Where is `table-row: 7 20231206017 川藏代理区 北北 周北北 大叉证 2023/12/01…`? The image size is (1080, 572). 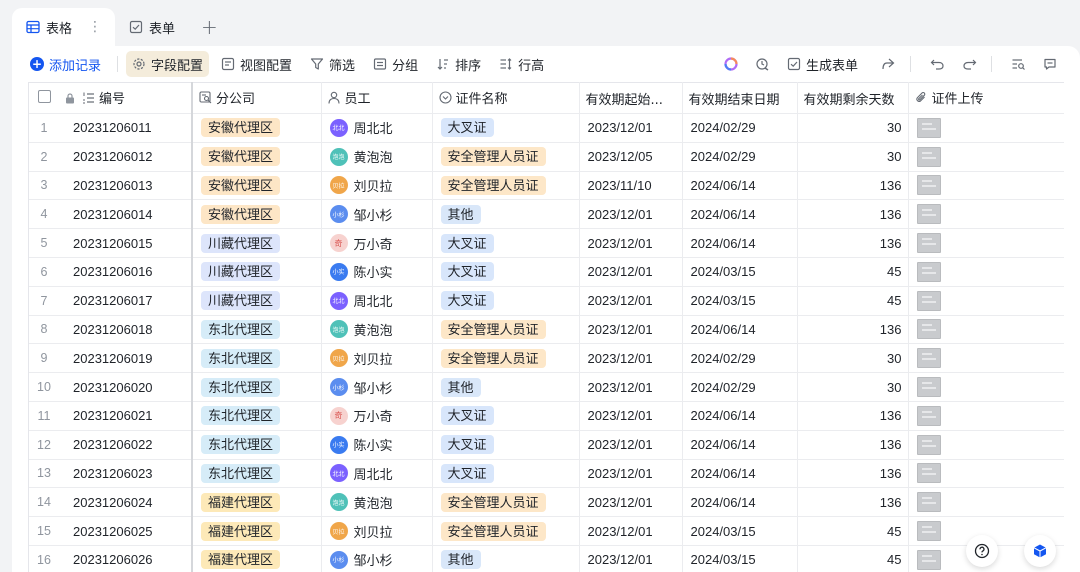 table-row: 7 20231206017 川藏代理区 北北 周北北 大叉证 2023/12/01… is located at coordinates (546, 301).